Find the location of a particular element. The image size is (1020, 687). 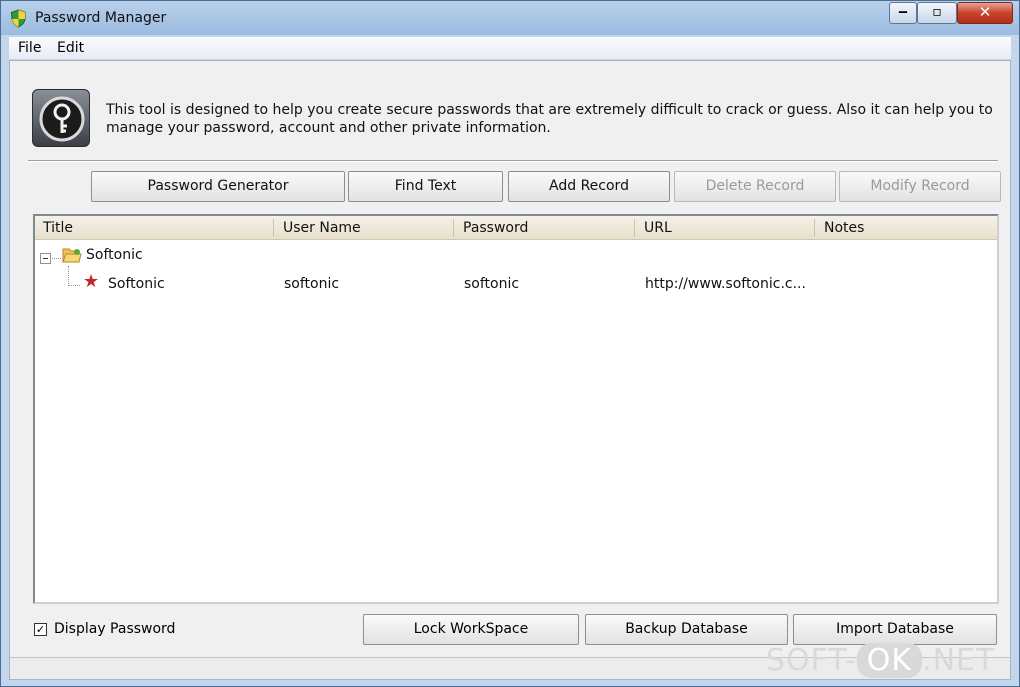

menu-bar: File Edit is located at coordinates (510, 48).